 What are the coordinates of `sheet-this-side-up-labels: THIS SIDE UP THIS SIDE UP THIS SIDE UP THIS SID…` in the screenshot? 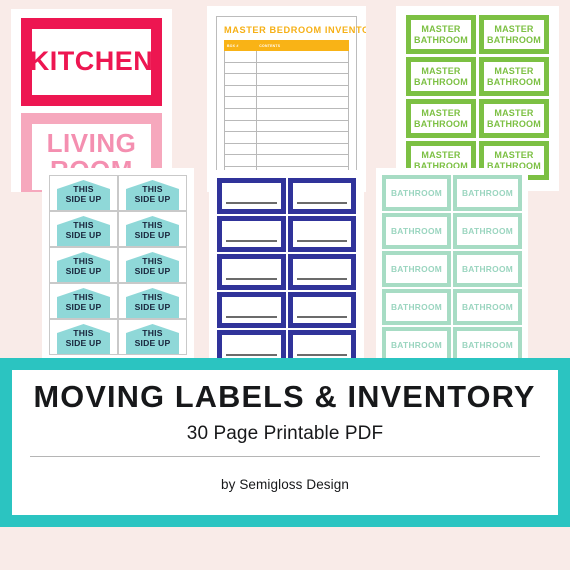 It's located at (118, 265).